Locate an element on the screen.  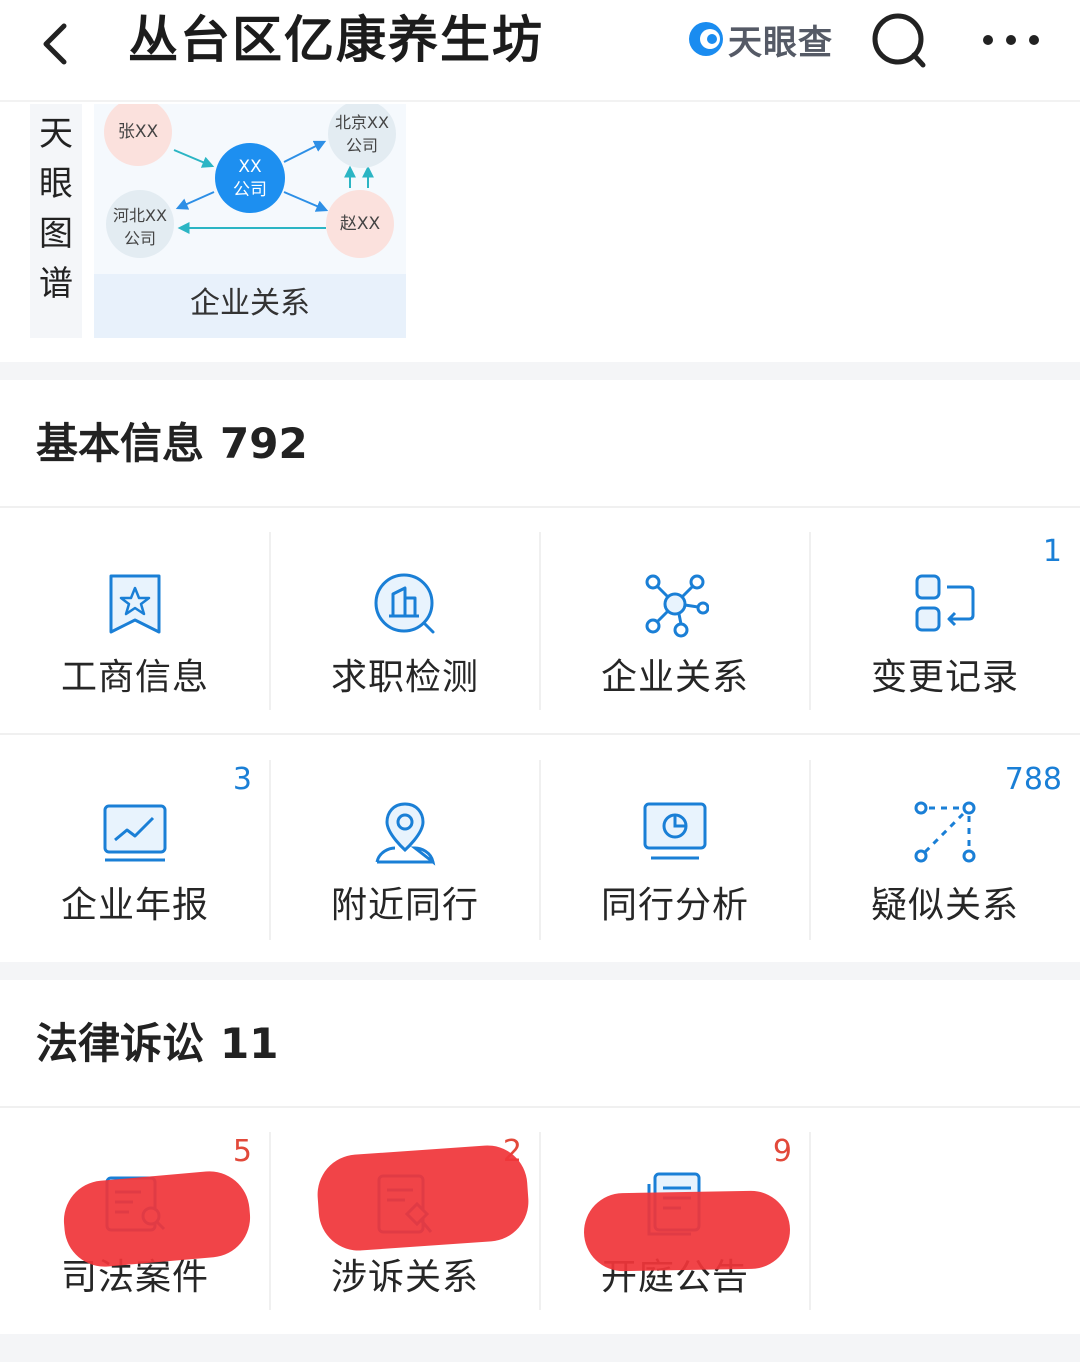
more-button is located at coordinates (1011, 40).